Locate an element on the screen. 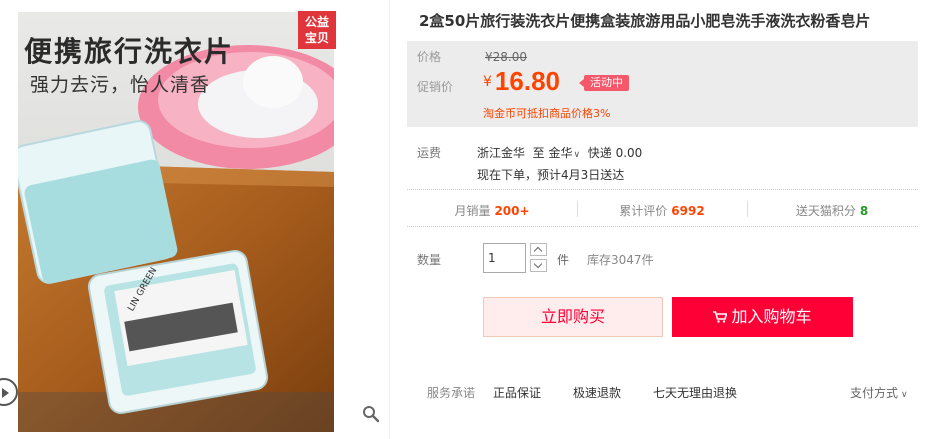  stat-label: 累计评价 is located at coordinates (643, 211).